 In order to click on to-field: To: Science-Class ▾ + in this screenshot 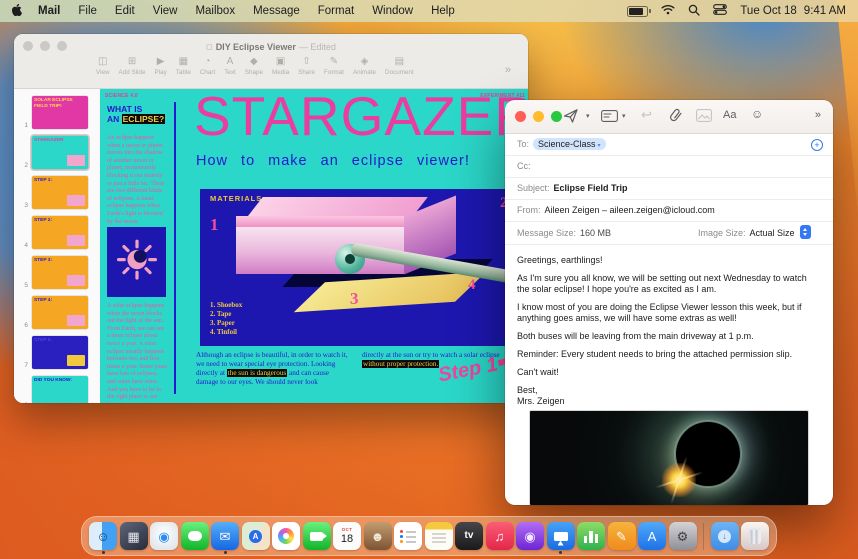, I will do `click(669, 145)`.